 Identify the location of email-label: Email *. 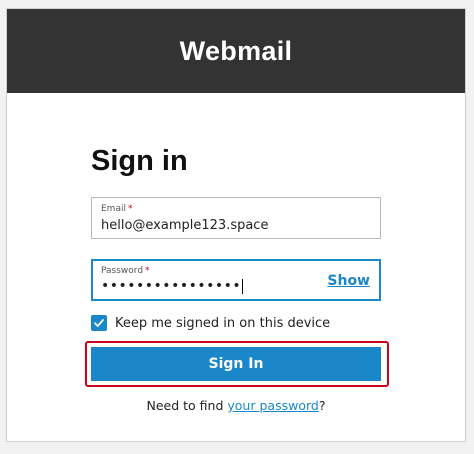
(117, 209).